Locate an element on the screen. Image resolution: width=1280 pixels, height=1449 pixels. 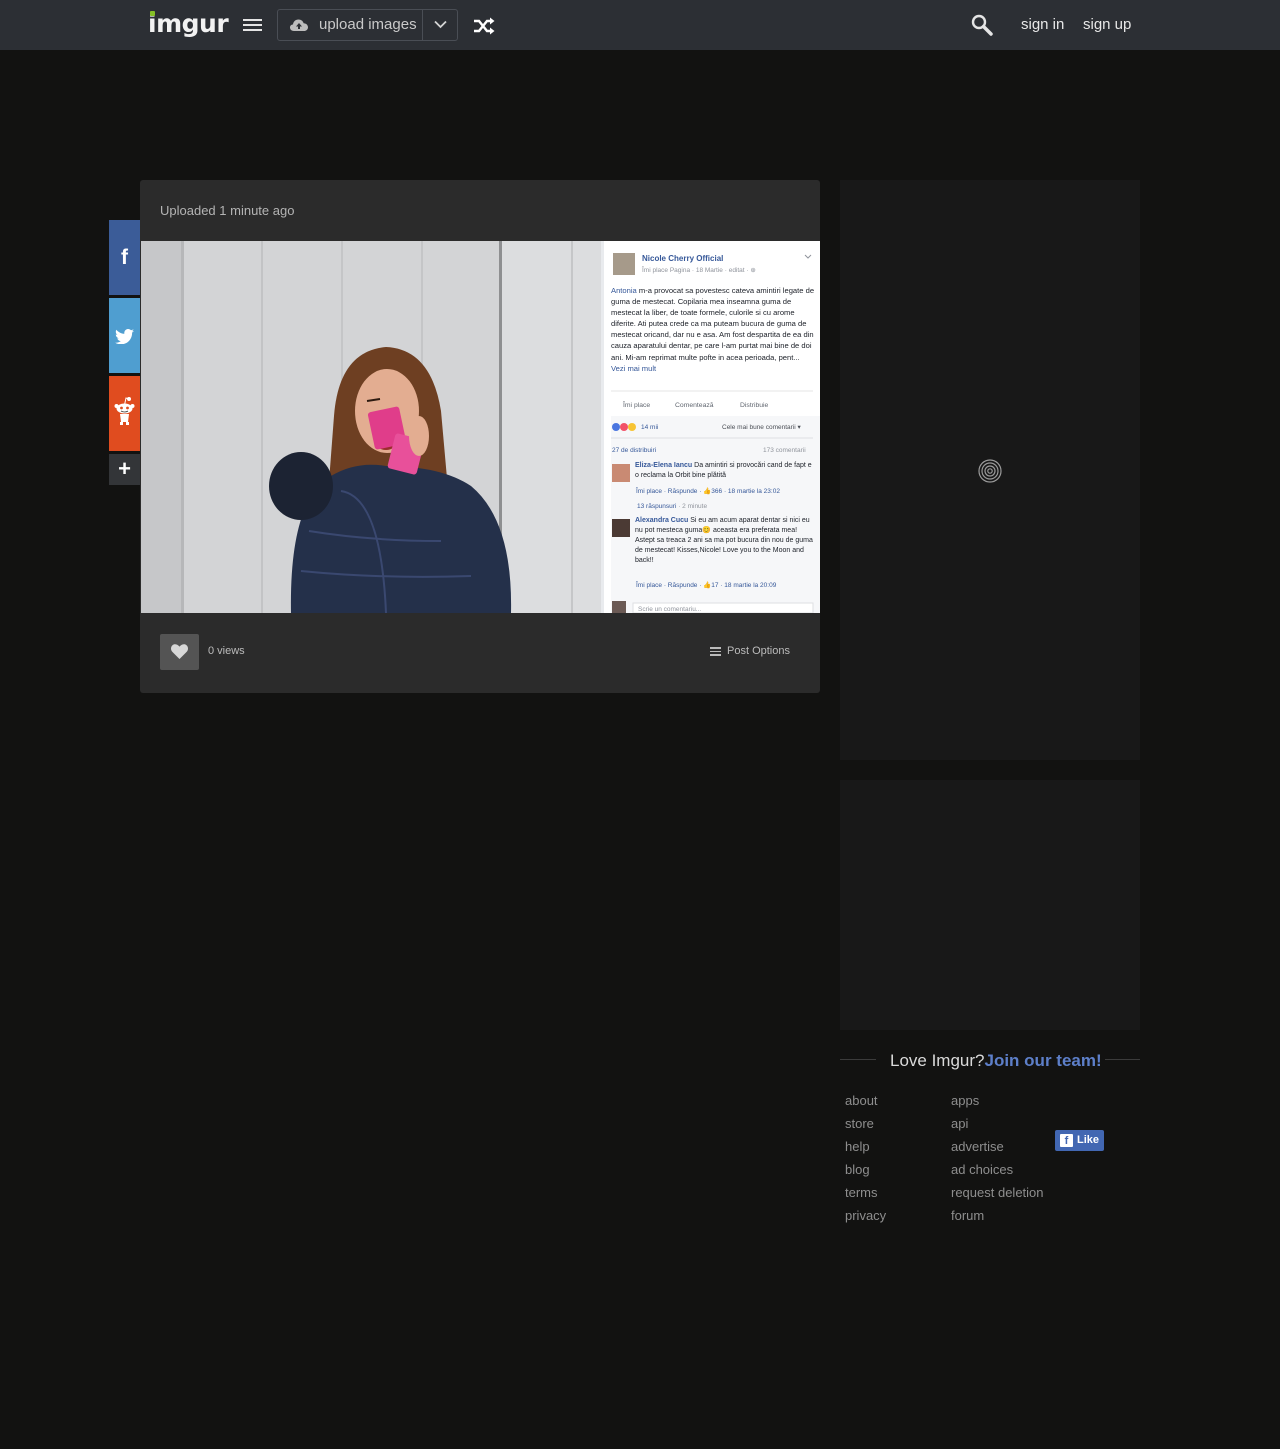
upload-images-label: upload images is located at coordinates (368, 24).